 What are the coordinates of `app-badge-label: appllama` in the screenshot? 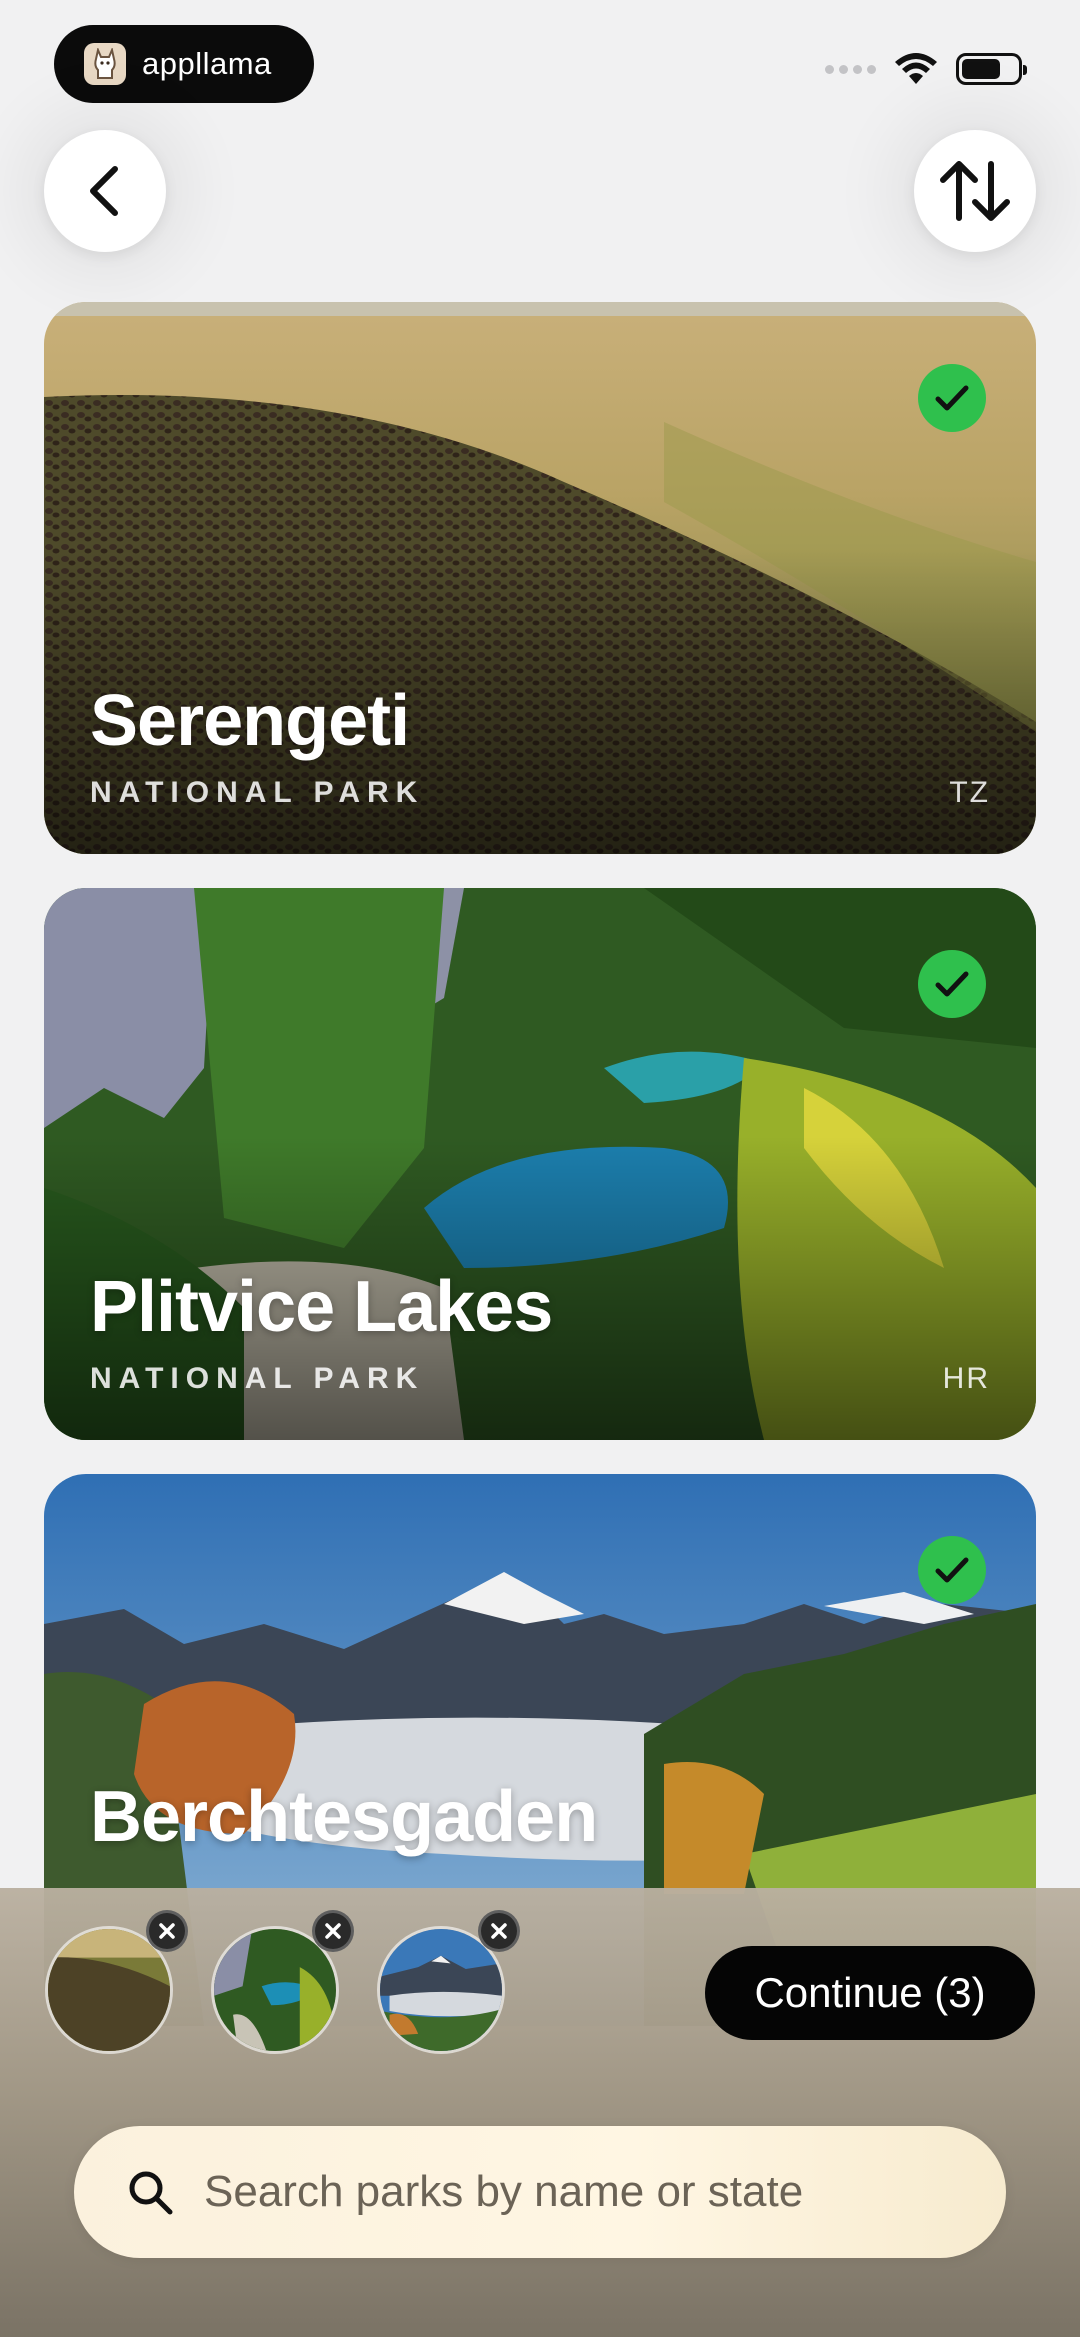 It's located at (207, 63).